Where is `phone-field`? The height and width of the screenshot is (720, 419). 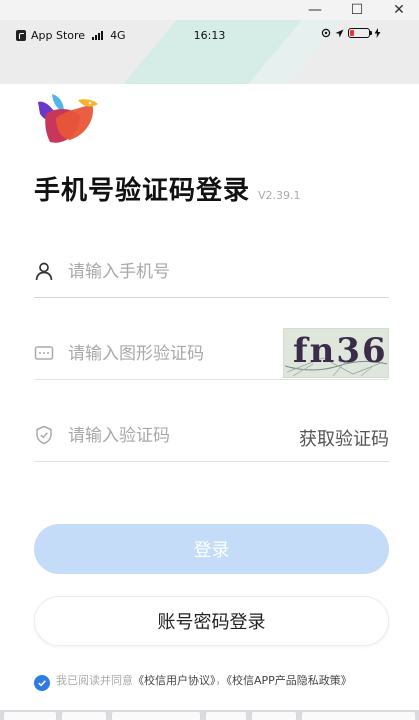 phone-field is located at coordinates (211, 273).